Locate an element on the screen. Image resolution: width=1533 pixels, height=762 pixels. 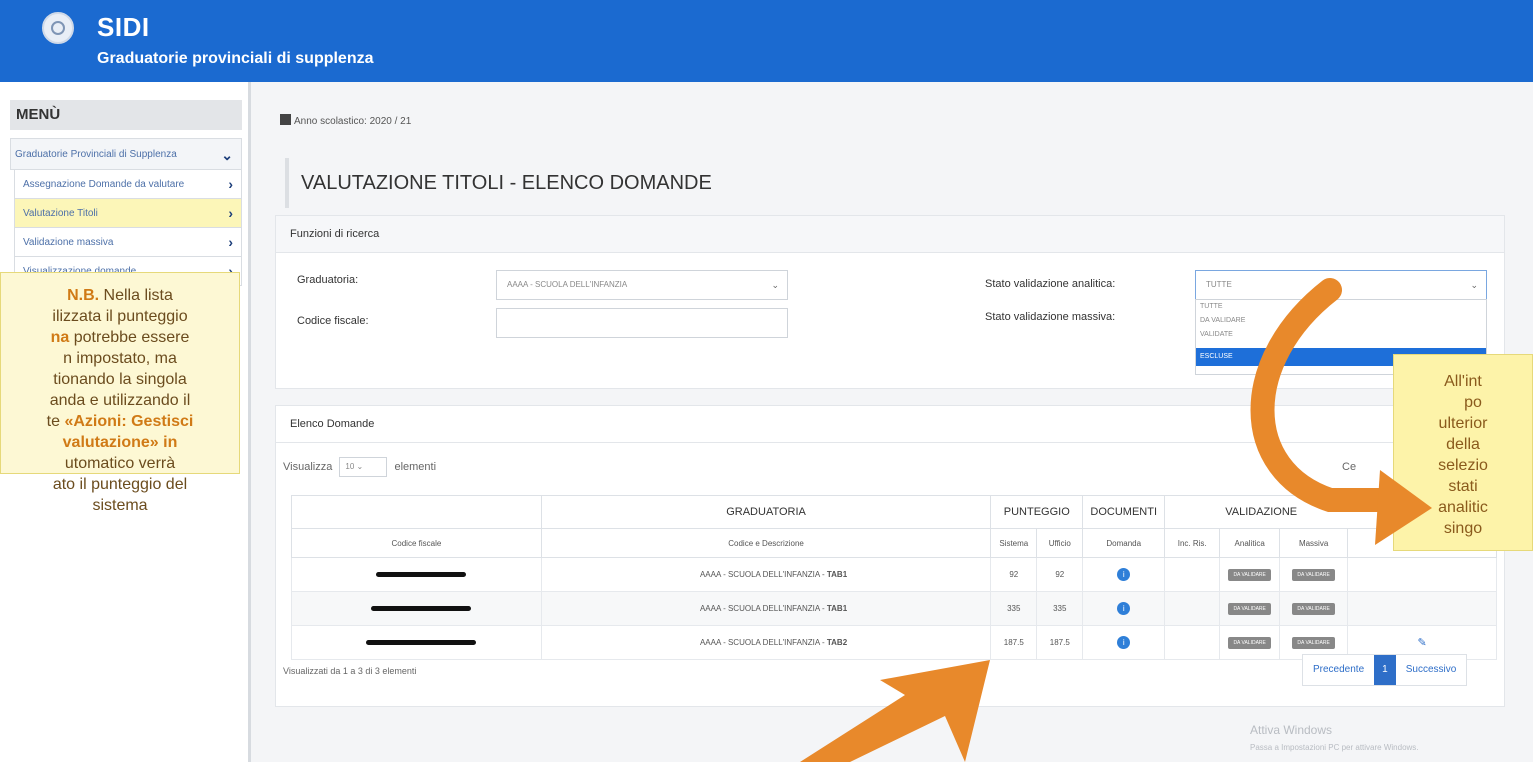
note-text: n impostato, ma is located at coordinates (120, 358).